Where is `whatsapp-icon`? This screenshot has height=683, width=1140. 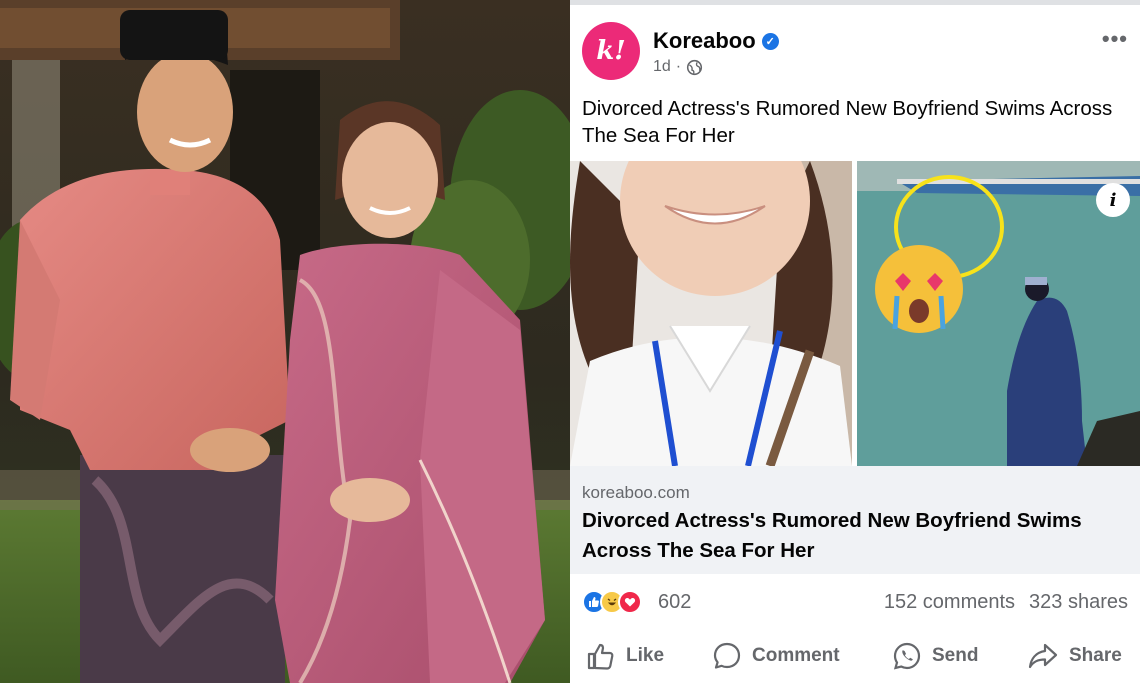 whatsapp-icon is located at coordinates (907, 656).